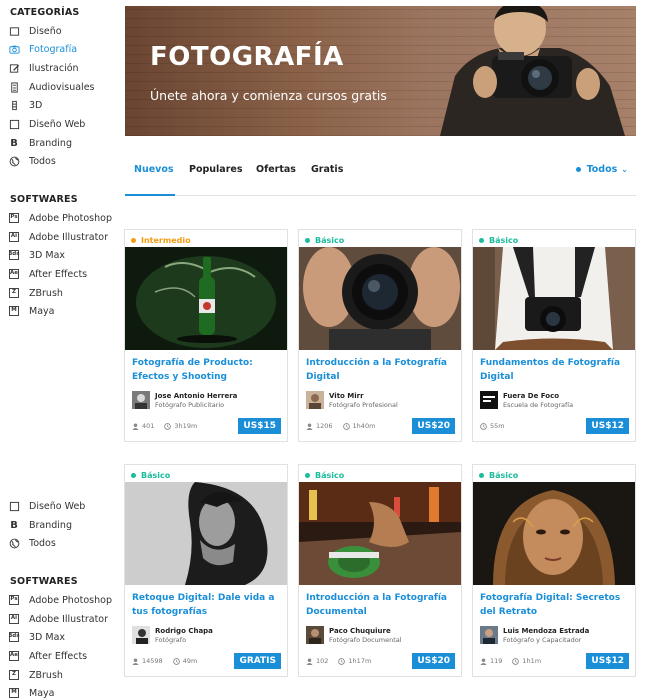 The height and width of the screenshot is (700, 652). Describe the element at coordinates (360, 630) in the screenshot. I see `author-name: Paco Chuquiure` at that location.